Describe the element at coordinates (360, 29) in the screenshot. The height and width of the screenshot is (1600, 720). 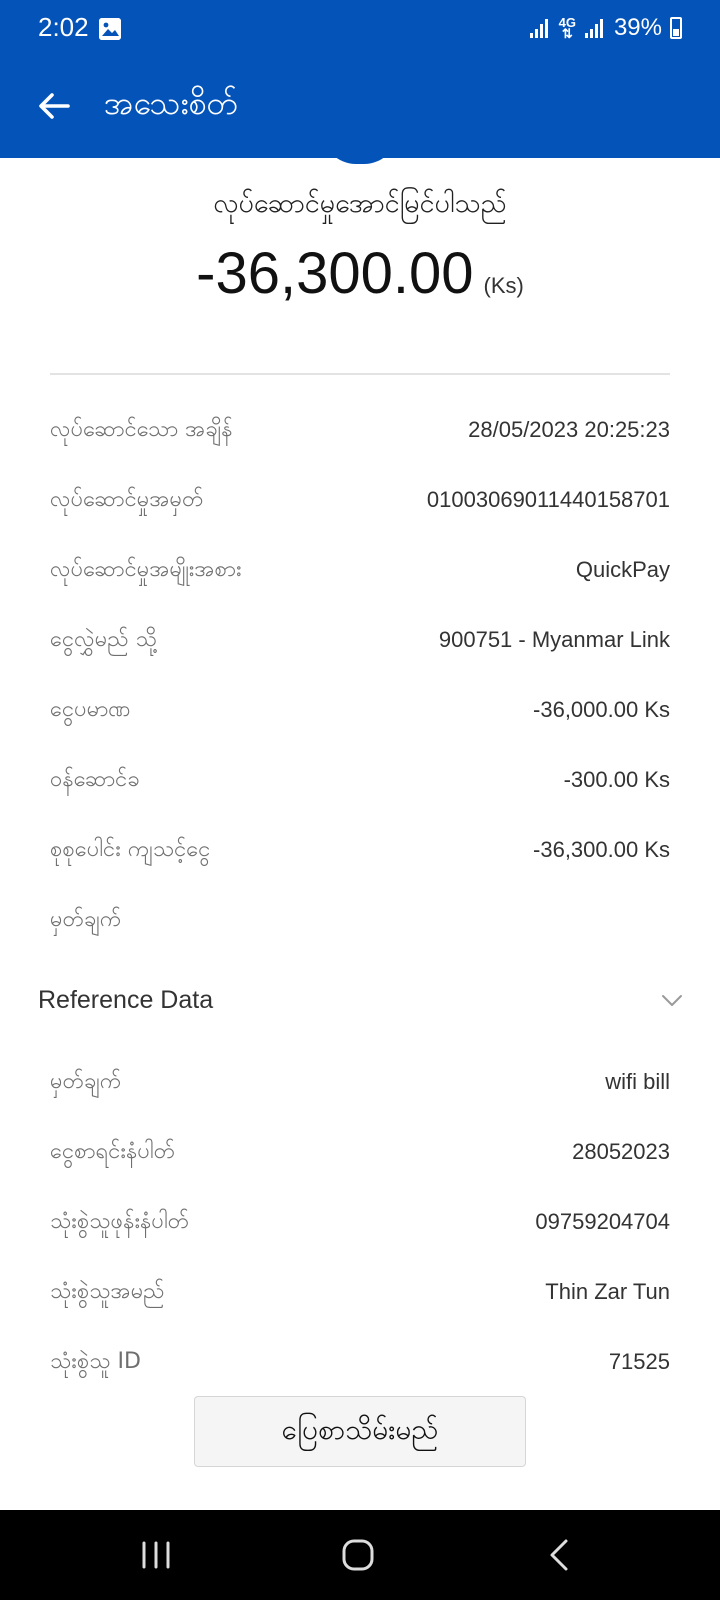
I see `status-bar: 2:02 4G ⇅ 39%` at that location.